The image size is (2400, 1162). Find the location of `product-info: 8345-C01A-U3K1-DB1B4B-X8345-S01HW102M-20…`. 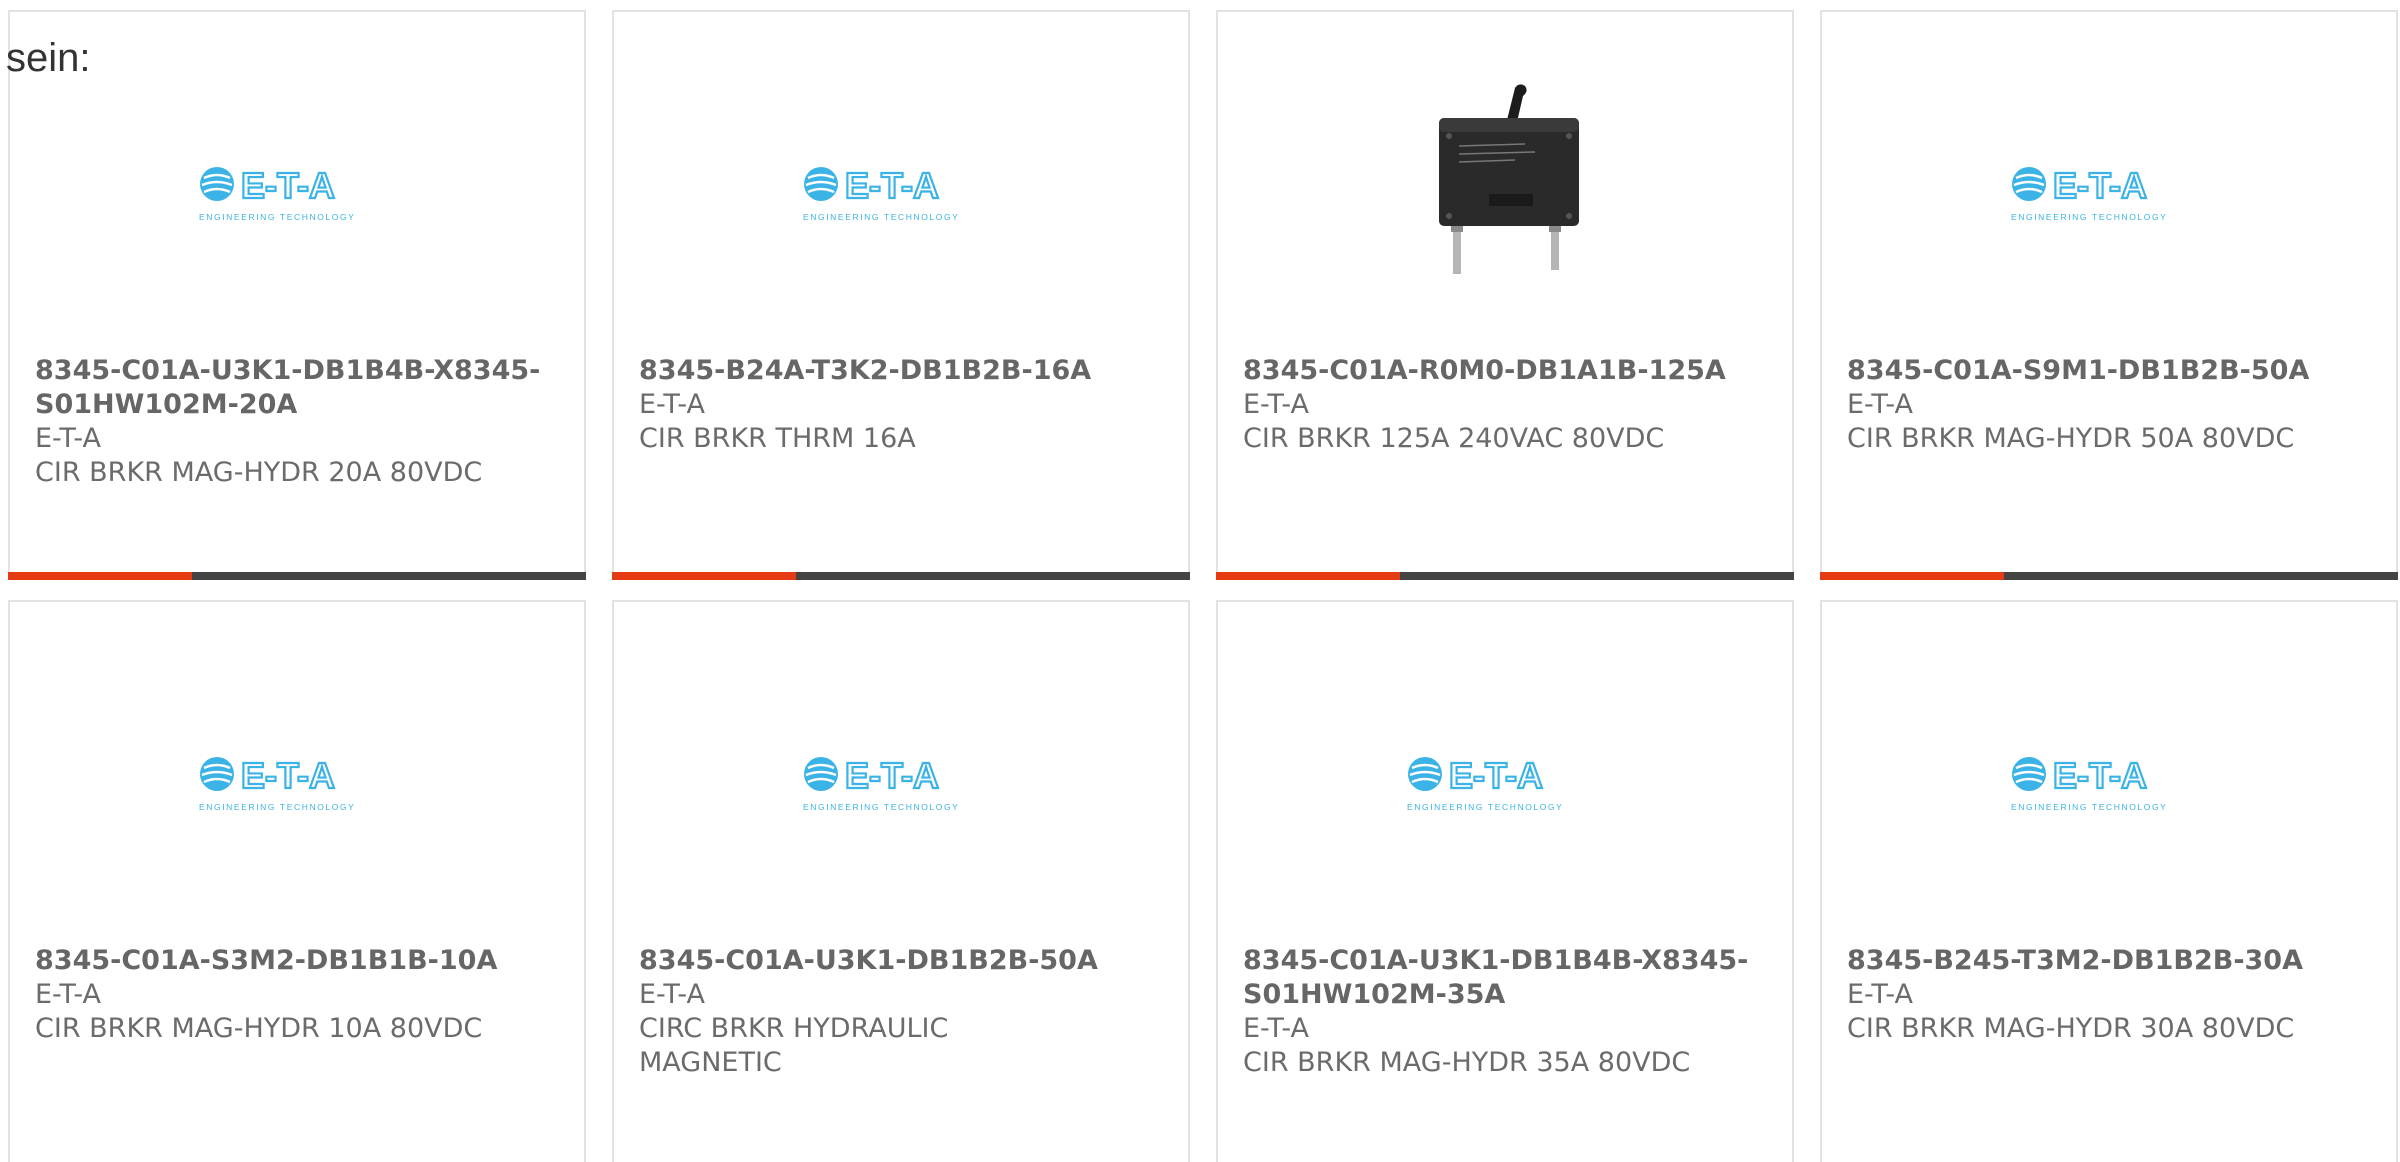

product-info: 8345-C01A-U3K1-DB1B4B-X8345-S01HW102M-20… is located at coordinates (299, 422).